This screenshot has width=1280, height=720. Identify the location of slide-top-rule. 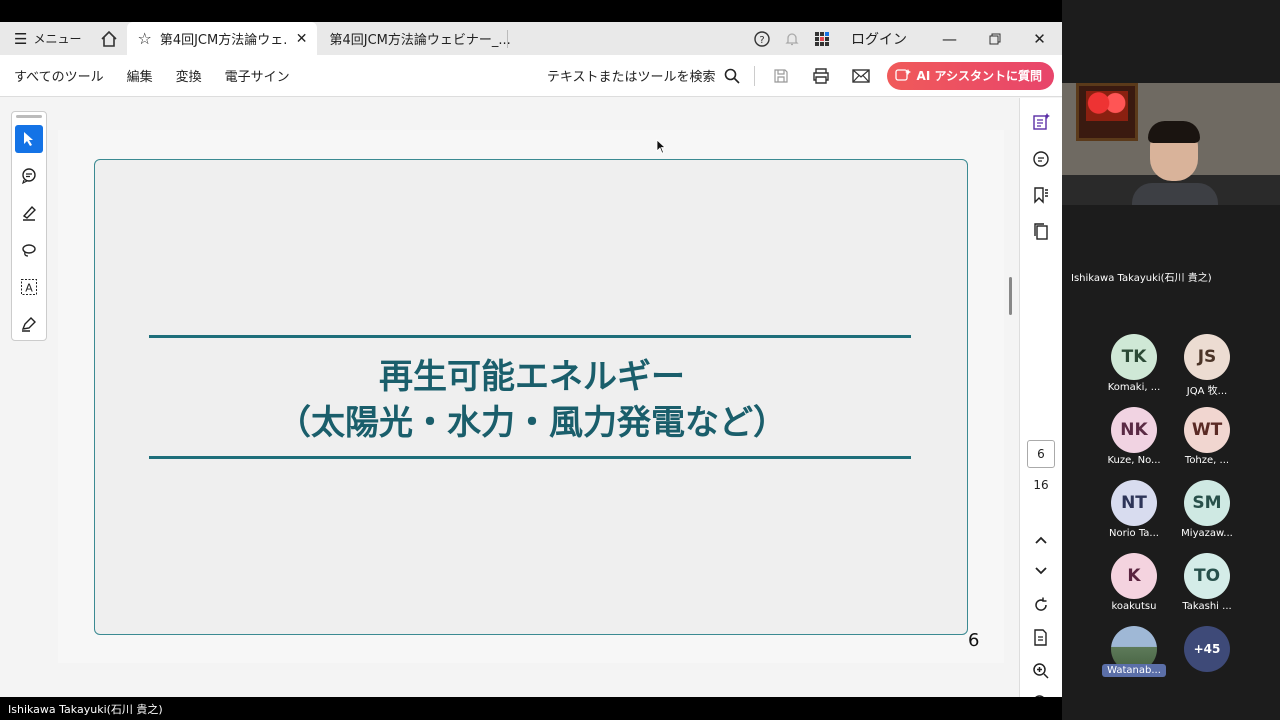
(530, 336).